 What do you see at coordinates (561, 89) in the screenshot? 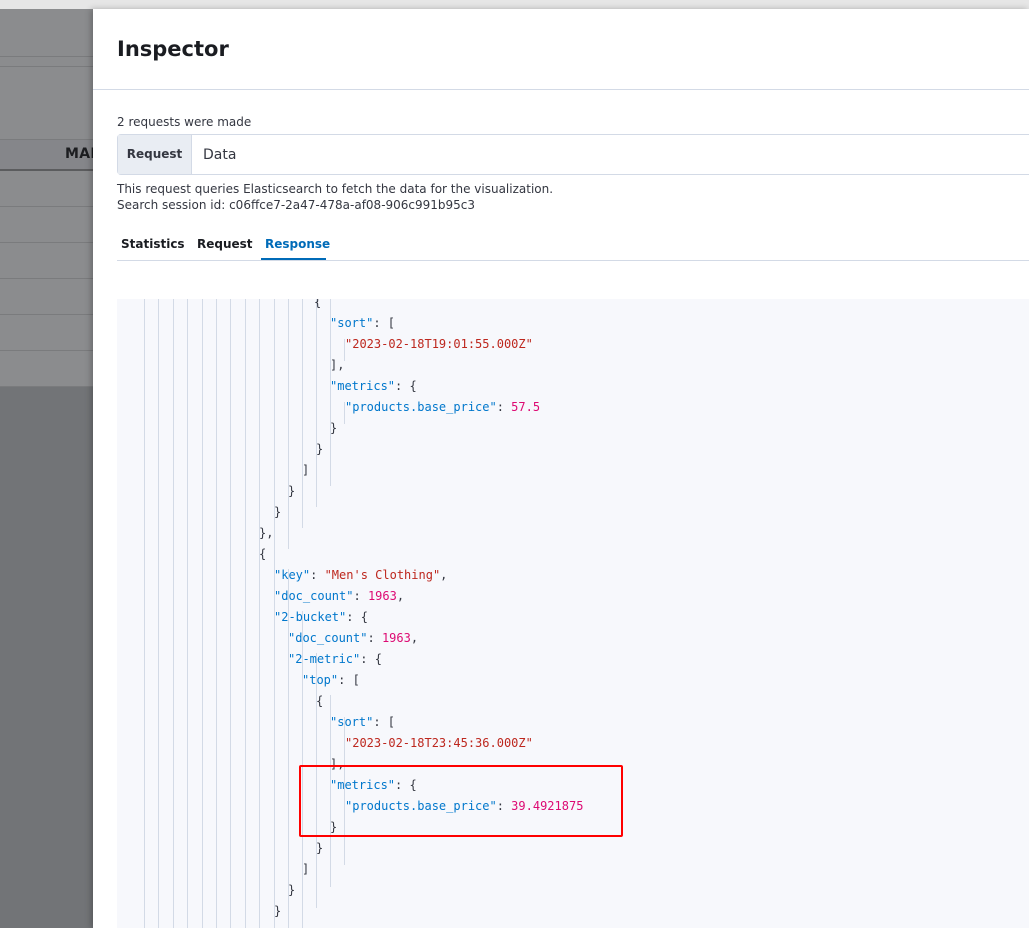
I see `header-divider` at bounding box center [561, 89].